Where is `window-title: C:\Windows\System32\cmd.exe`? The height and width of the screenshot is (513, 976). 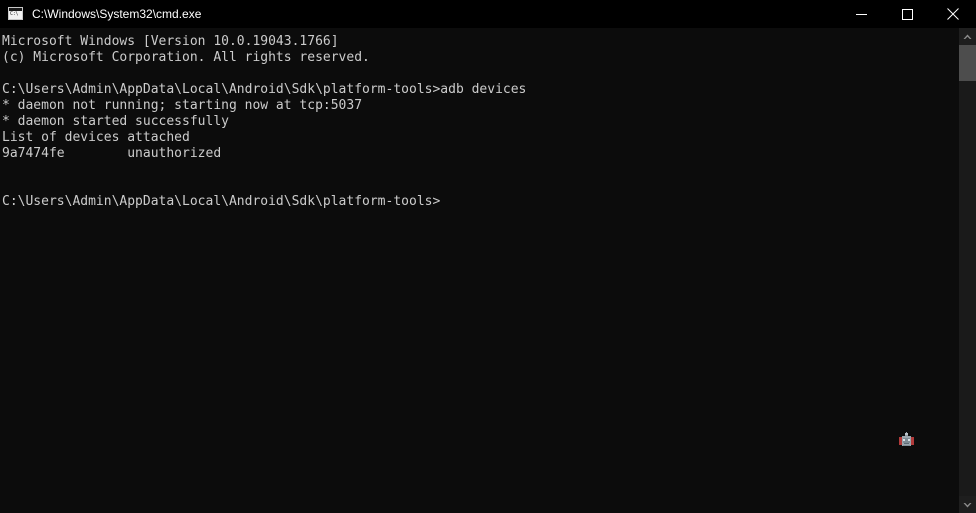 window-title: C:\Windows\System32\cmd.exe is located at coordinates (117, 14).